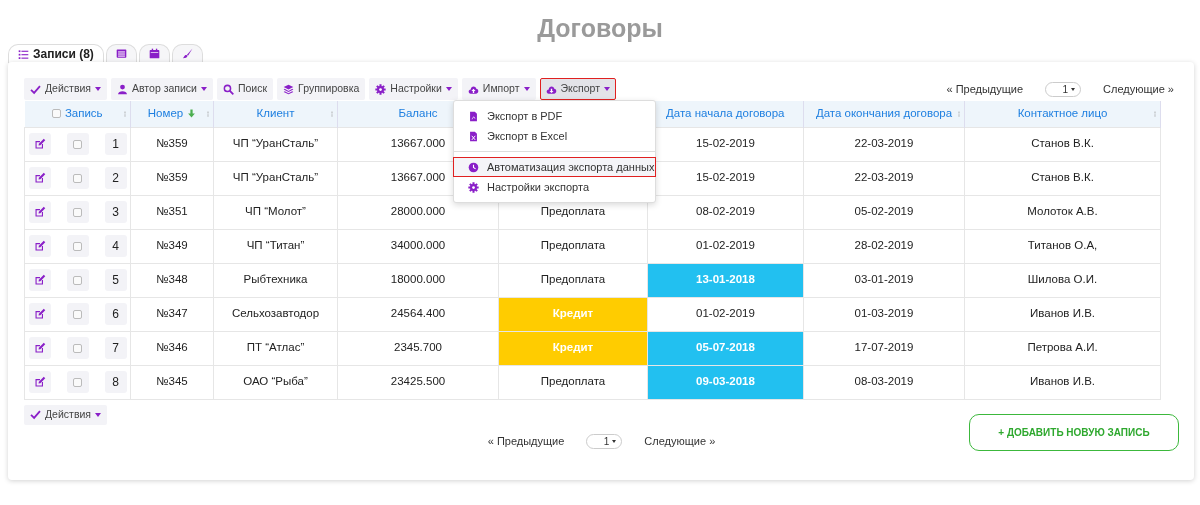 This screenshot has width=1200, height=505. Describe the element at coordinates (172, 280) in the screenshot. I see `table-cell: №348` at that location.